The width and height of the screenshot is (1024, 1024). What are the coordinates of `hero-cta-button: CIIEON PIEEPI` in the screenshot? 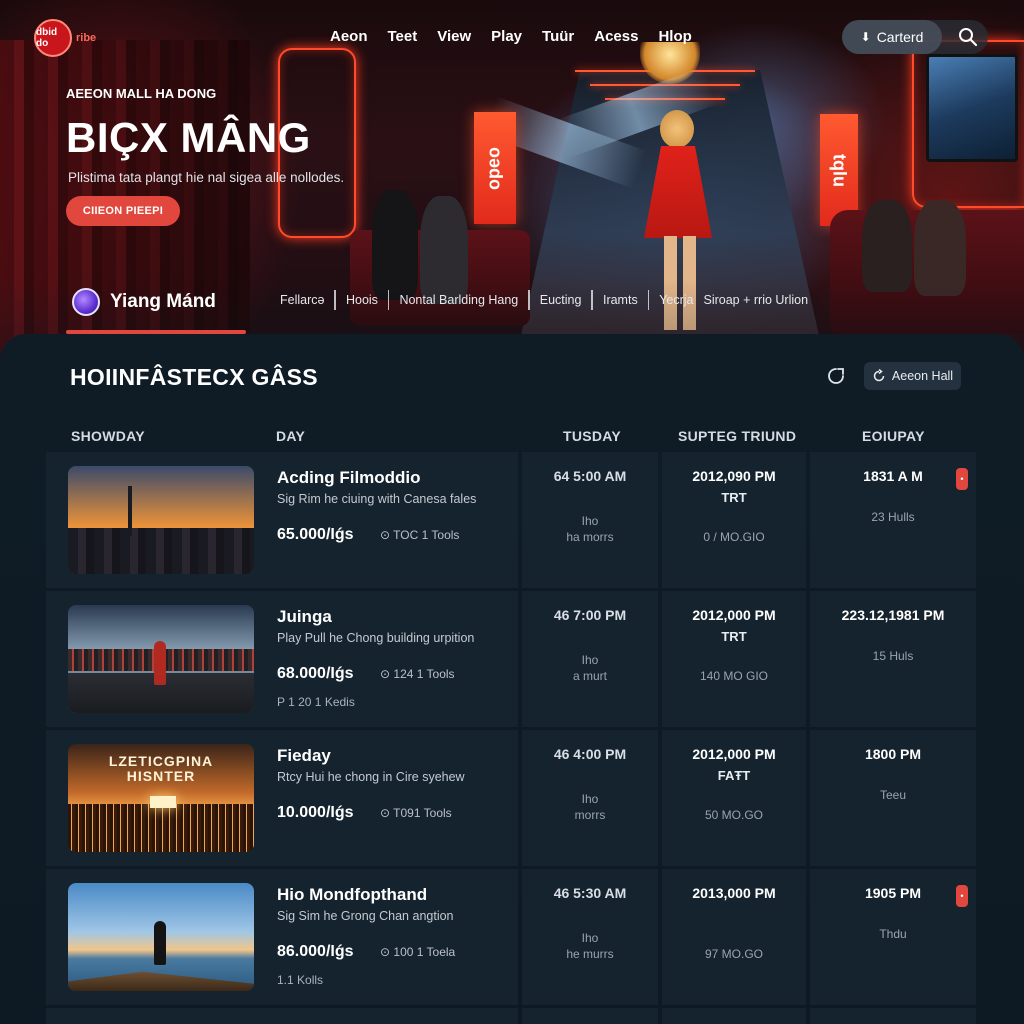 It's located at (123, 211).